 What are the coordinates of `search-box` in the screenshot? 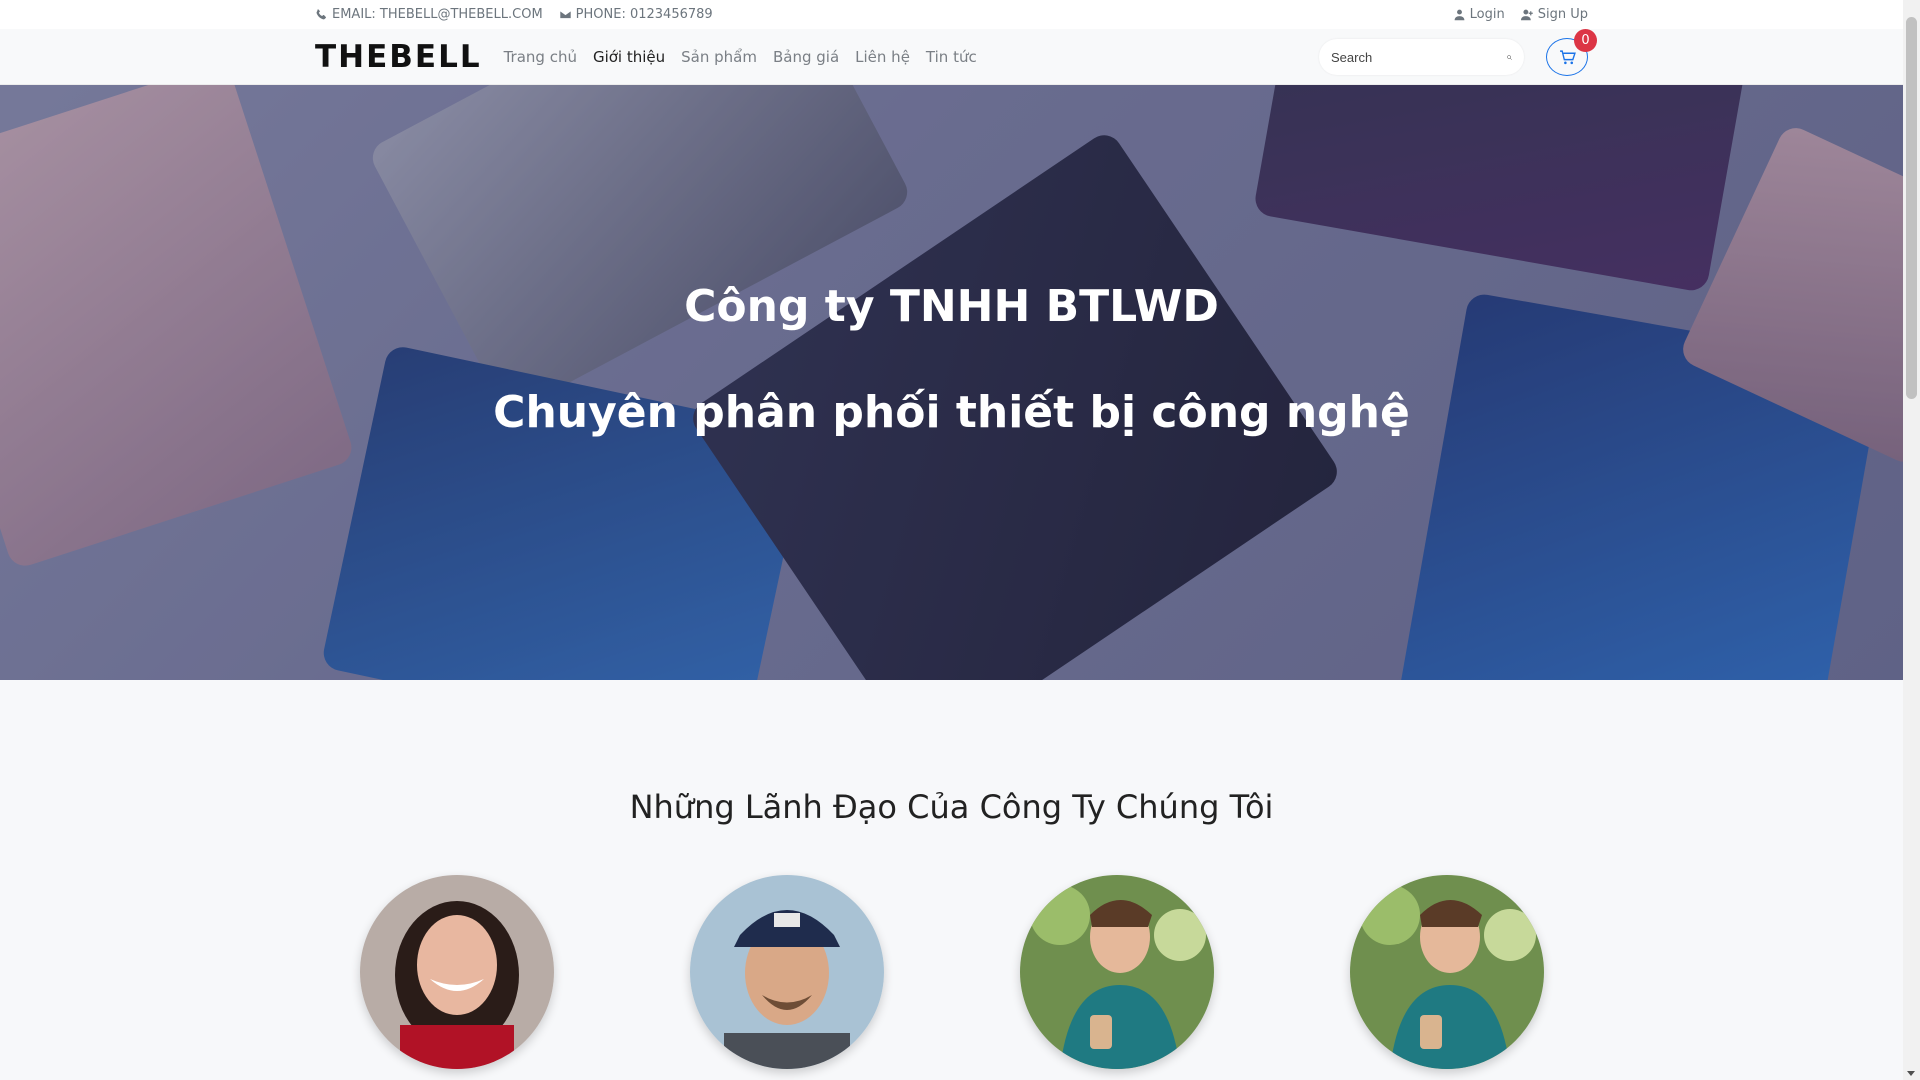 It's located at (1421, 57).